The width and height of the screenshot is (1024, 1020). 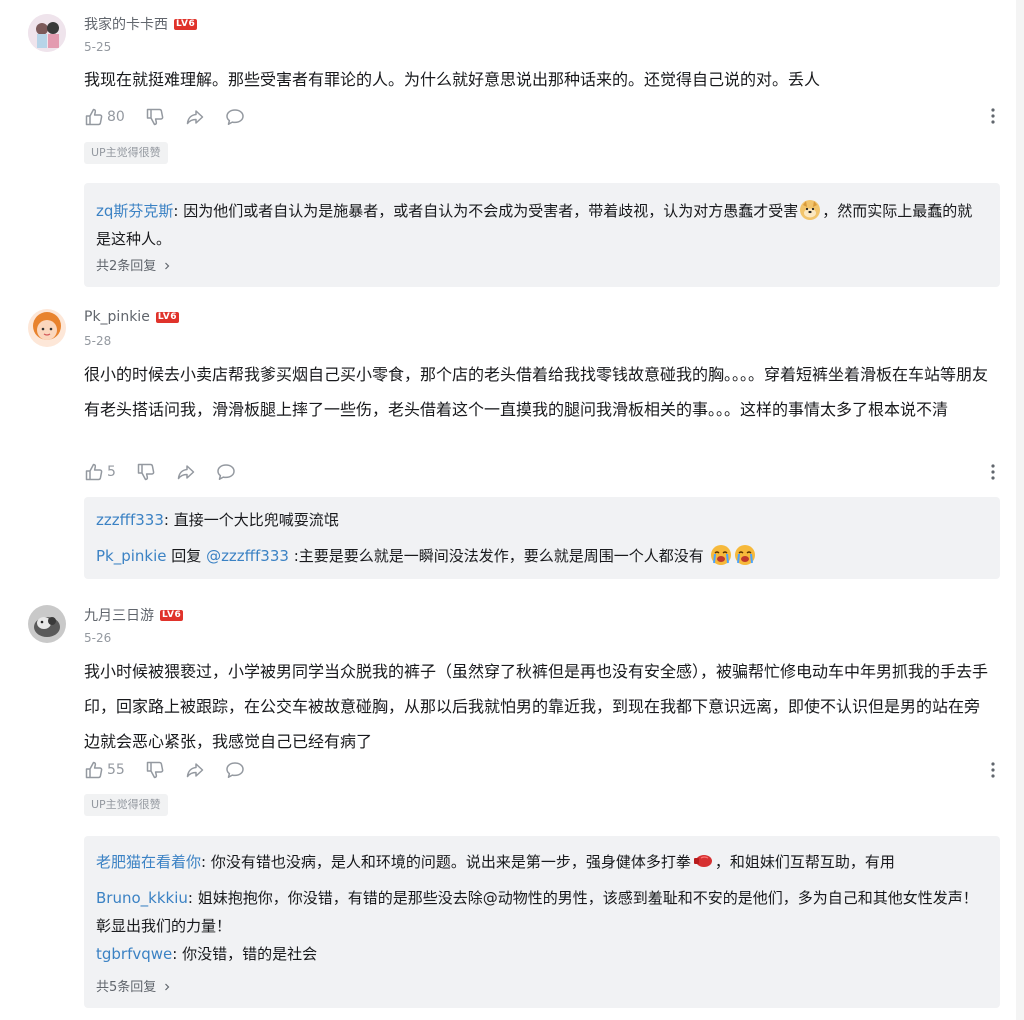 I want to click on dislike-button, so click(x=155, y=770).